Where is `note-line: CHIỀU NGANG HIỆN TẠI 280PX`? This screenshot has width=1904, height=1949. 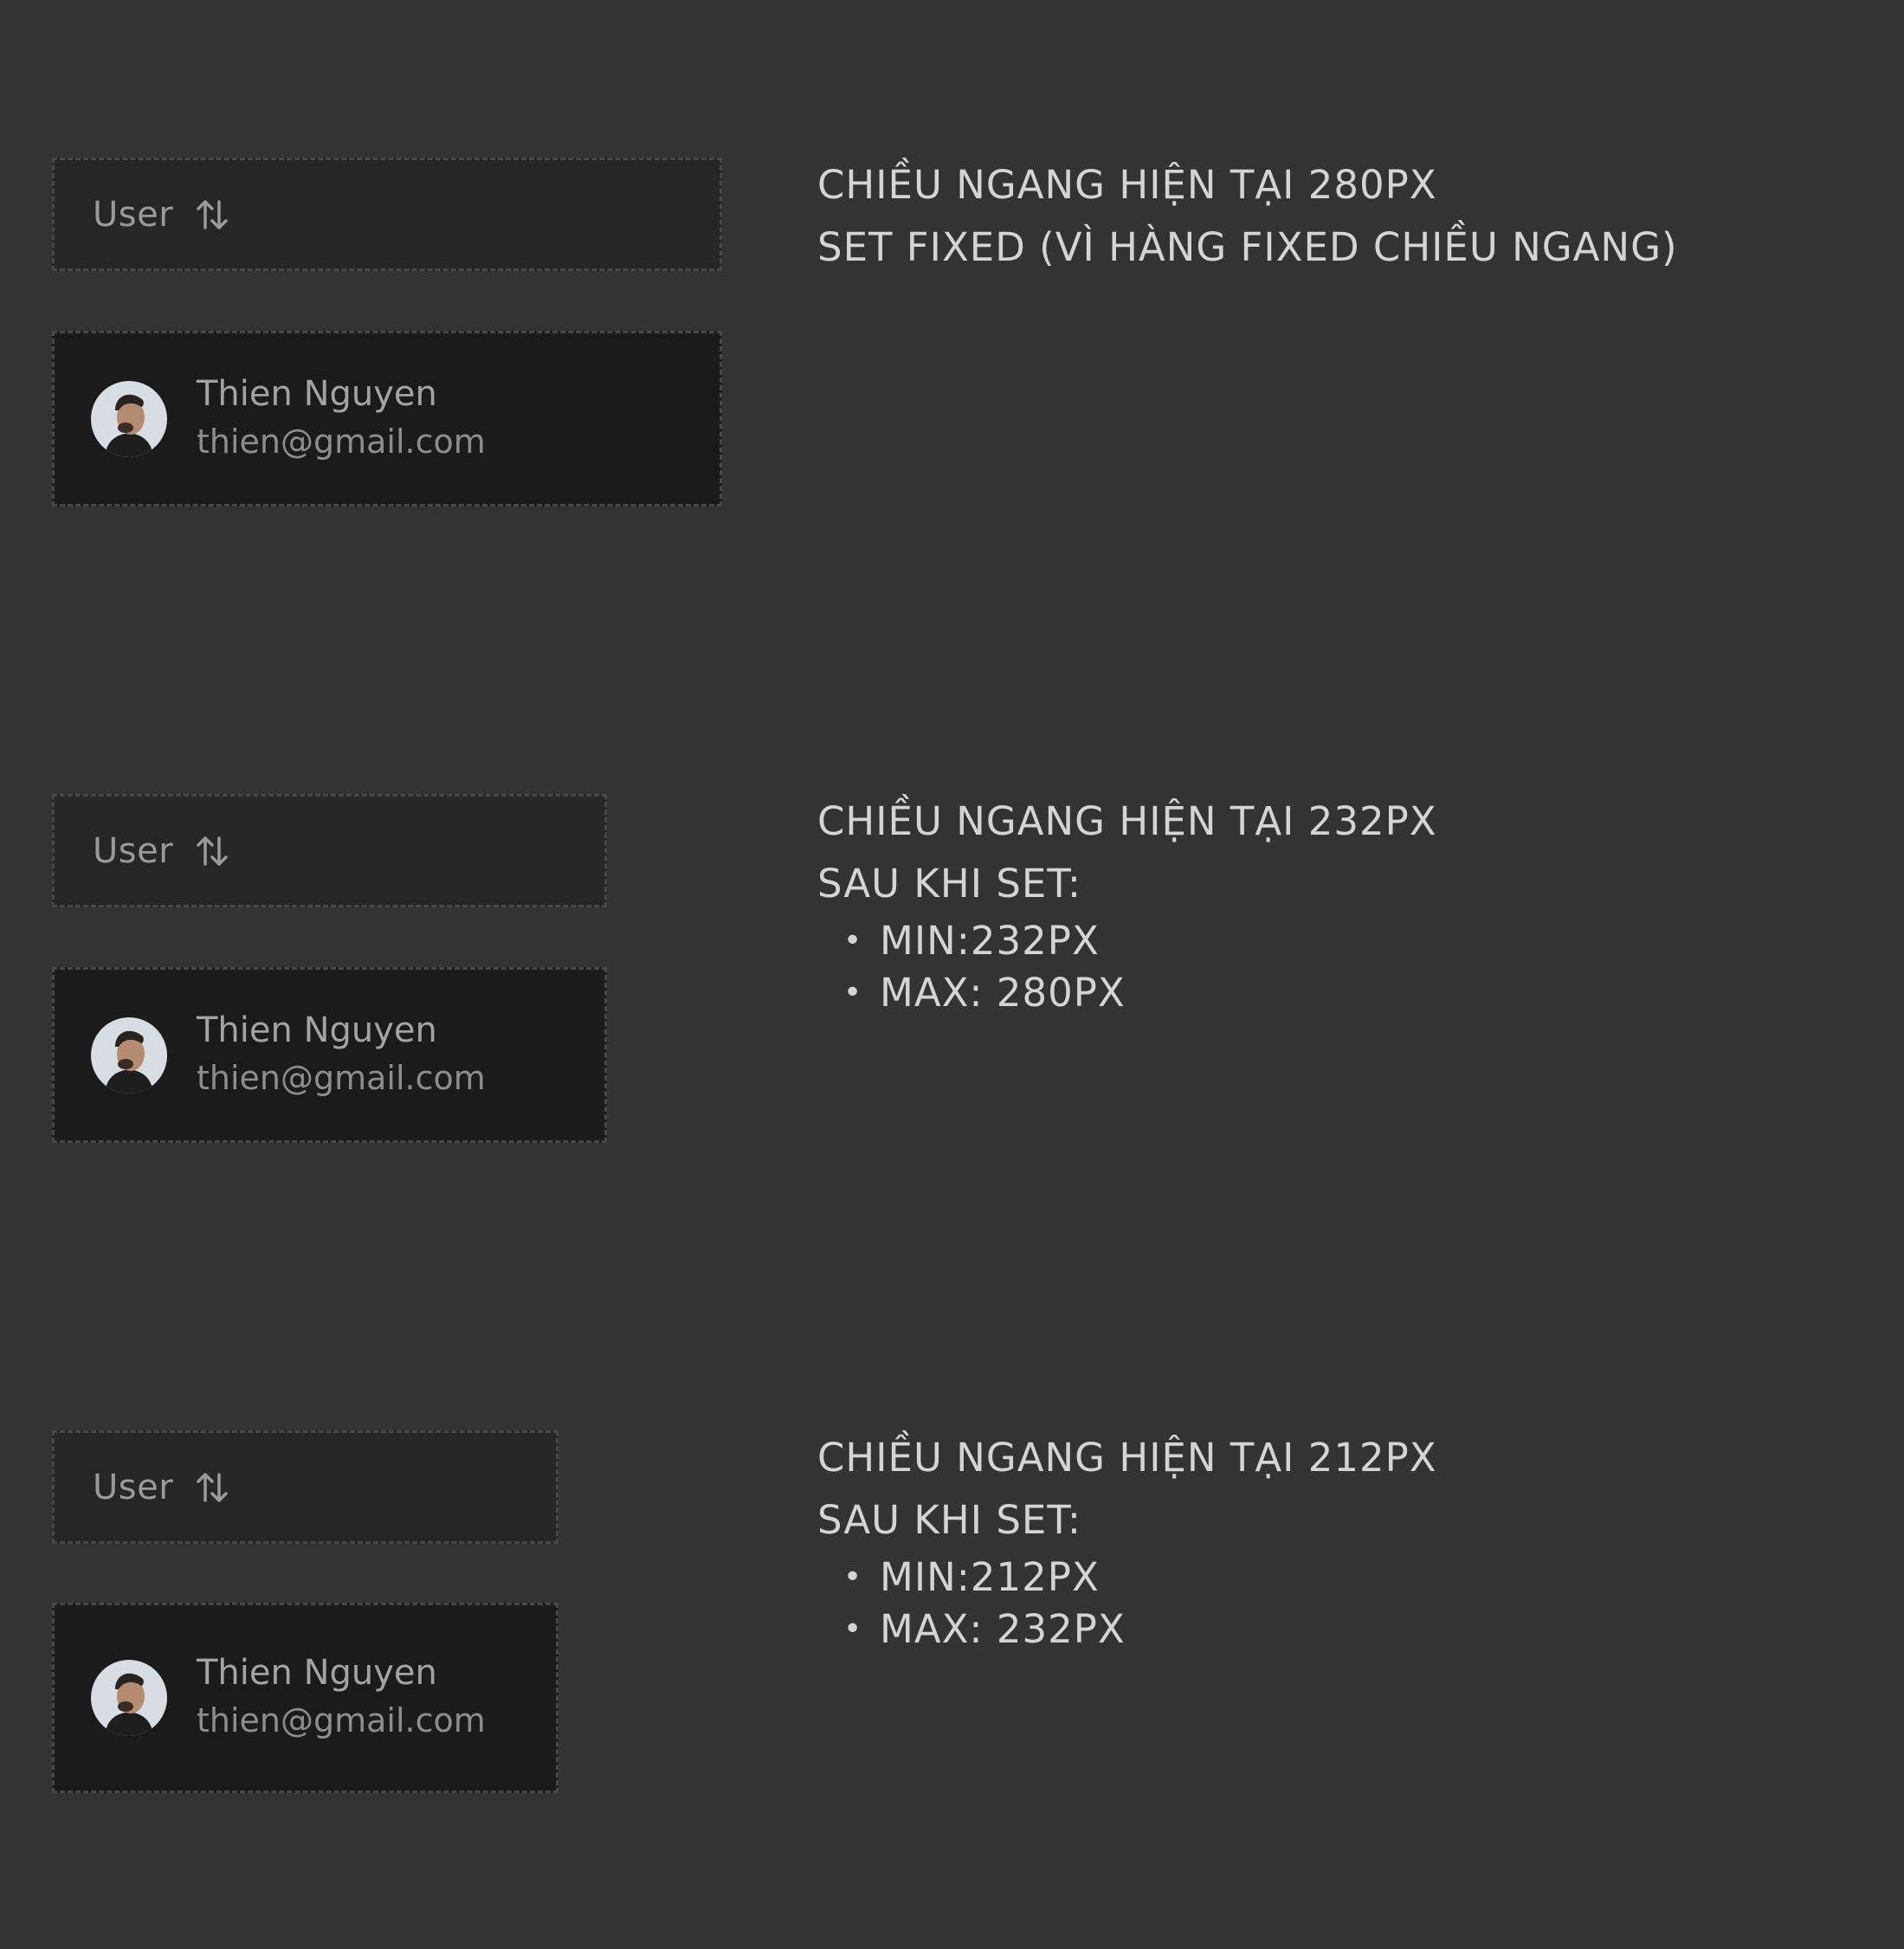 note-line: CHIỀU NGANG HIỆN TẠI 280PX is located at coordinates (1127, 185).